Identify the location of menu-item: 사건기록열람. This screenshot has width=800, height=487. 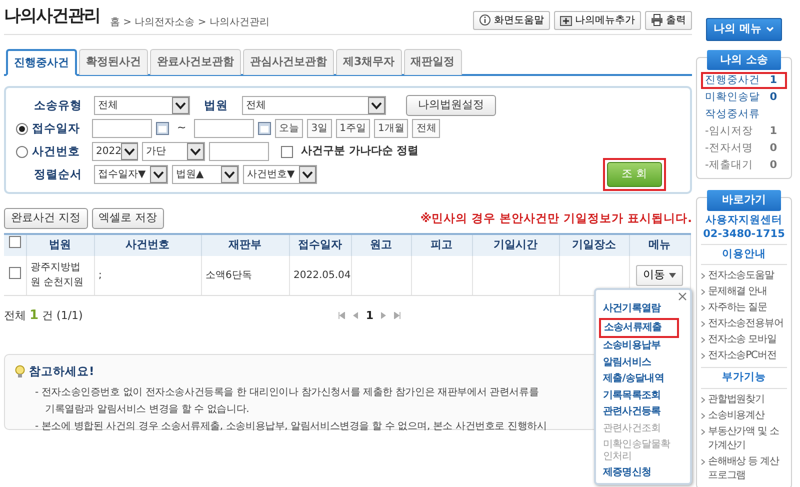
(641, 309).